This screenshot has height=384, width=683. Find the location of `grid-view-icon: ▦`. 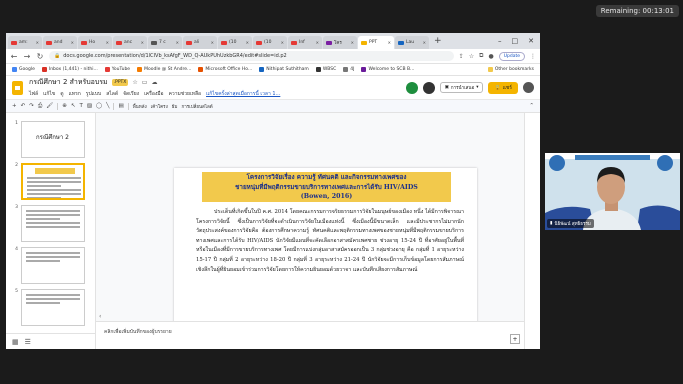

grid-view-icon: ▦ is located at coordinates (15, 342).